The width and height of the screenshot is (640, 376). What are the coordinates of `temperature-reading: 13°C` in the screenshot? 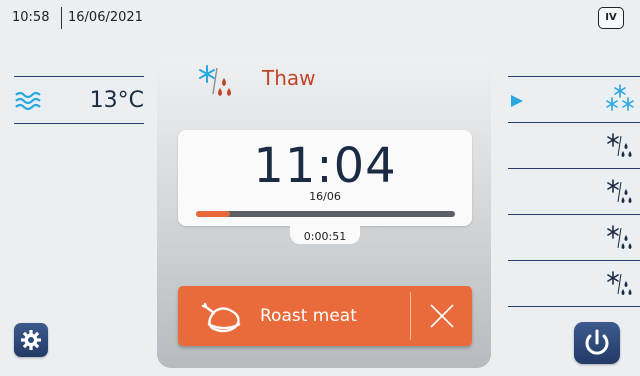 It's located at (116, 100).